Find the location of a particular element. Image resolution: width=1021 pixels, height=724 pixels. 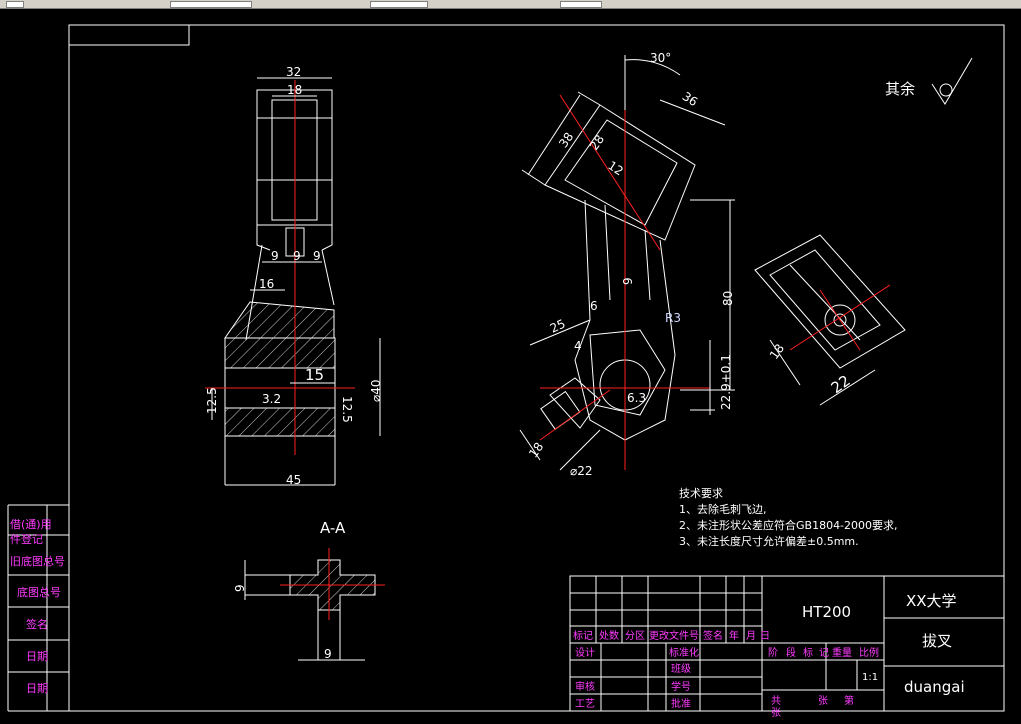

sec-dim-9b: 9 is located at coordinates (328, 654).